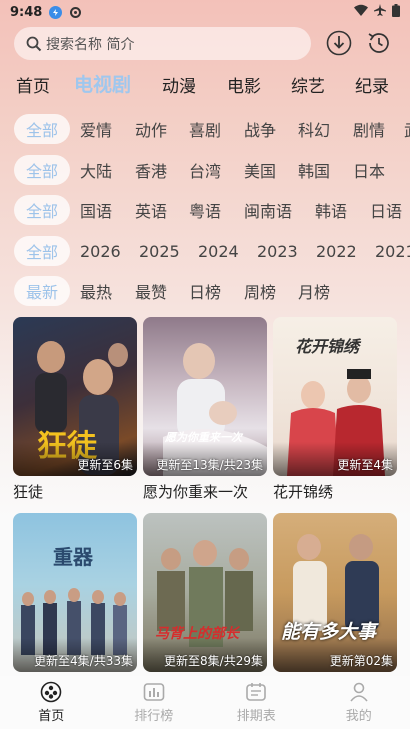 The image size is (410, 729). I want to click on episode-badge: 更新第02集, so click(361, 661).